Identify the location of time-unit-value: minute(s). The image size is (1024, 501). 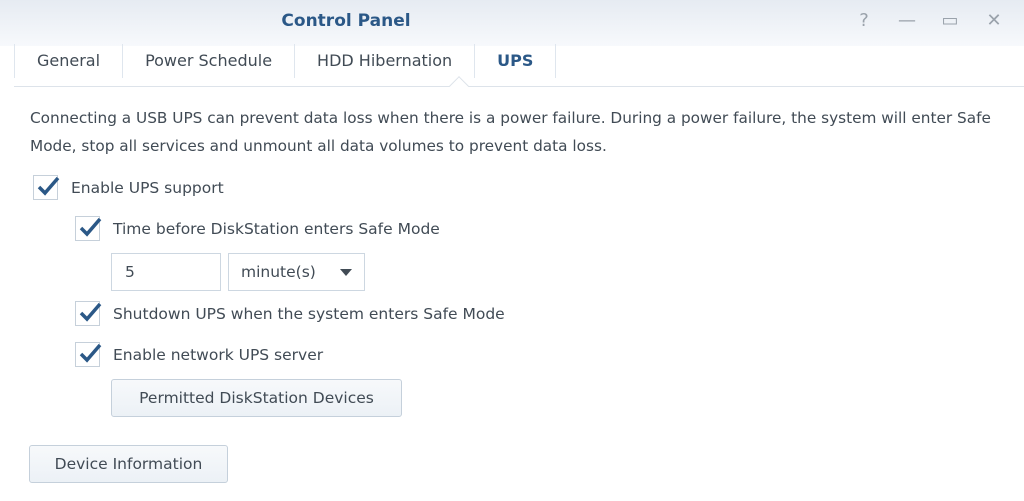
(278, 272).